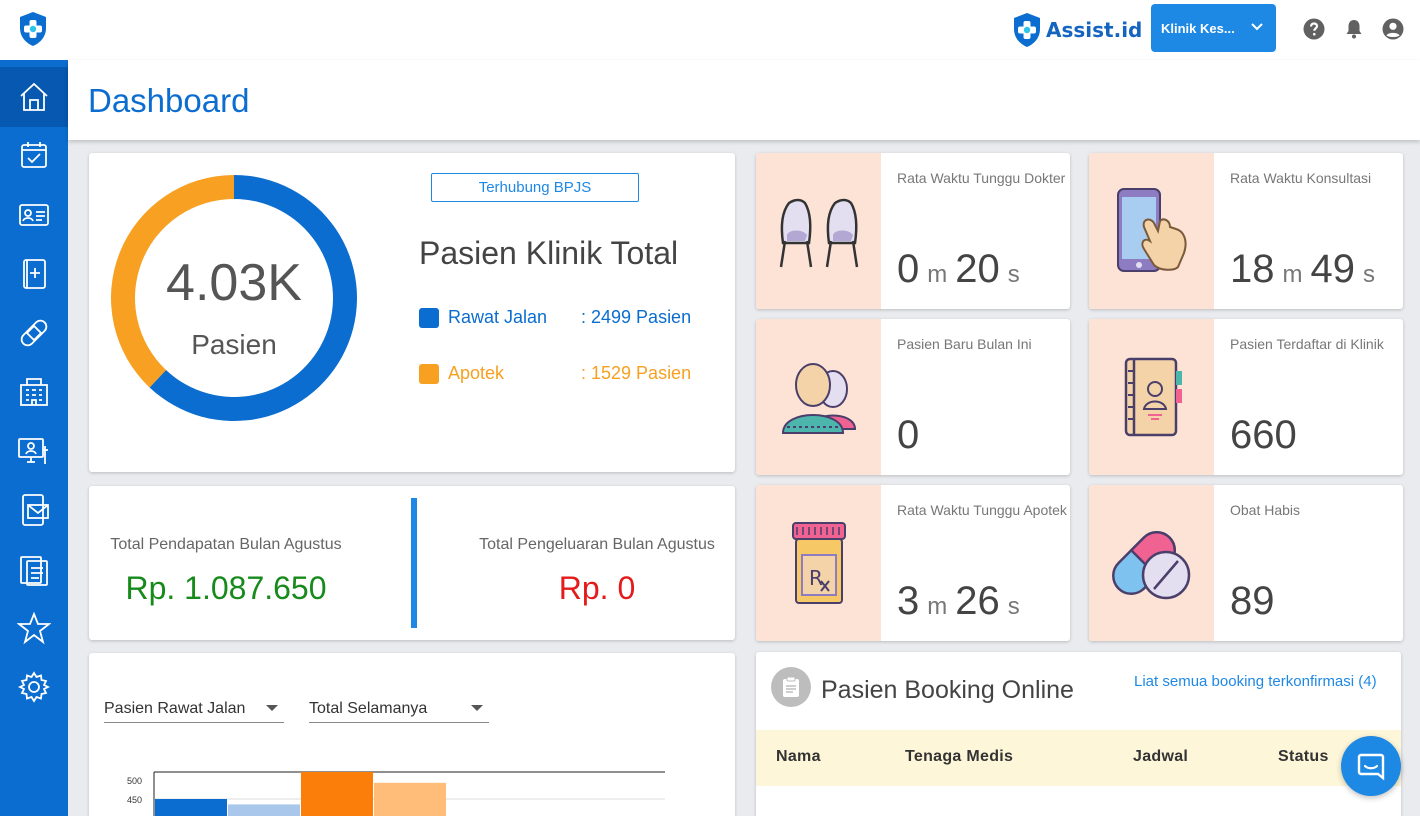 The image size is (1420, 816). Describe the element at coordinates (1150, 565) in the screenshot. I see `pill-capsule-icon` at that location.